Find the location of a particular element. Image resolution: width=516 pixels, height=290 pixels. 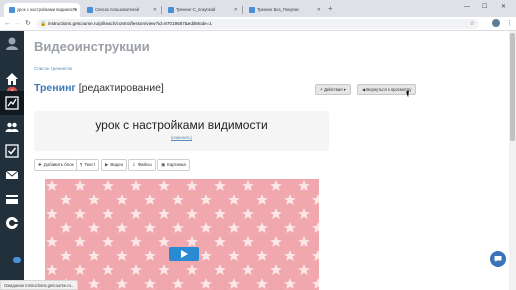

lesson-title: урок с настройками видимости is located at coordinates (181, 125).